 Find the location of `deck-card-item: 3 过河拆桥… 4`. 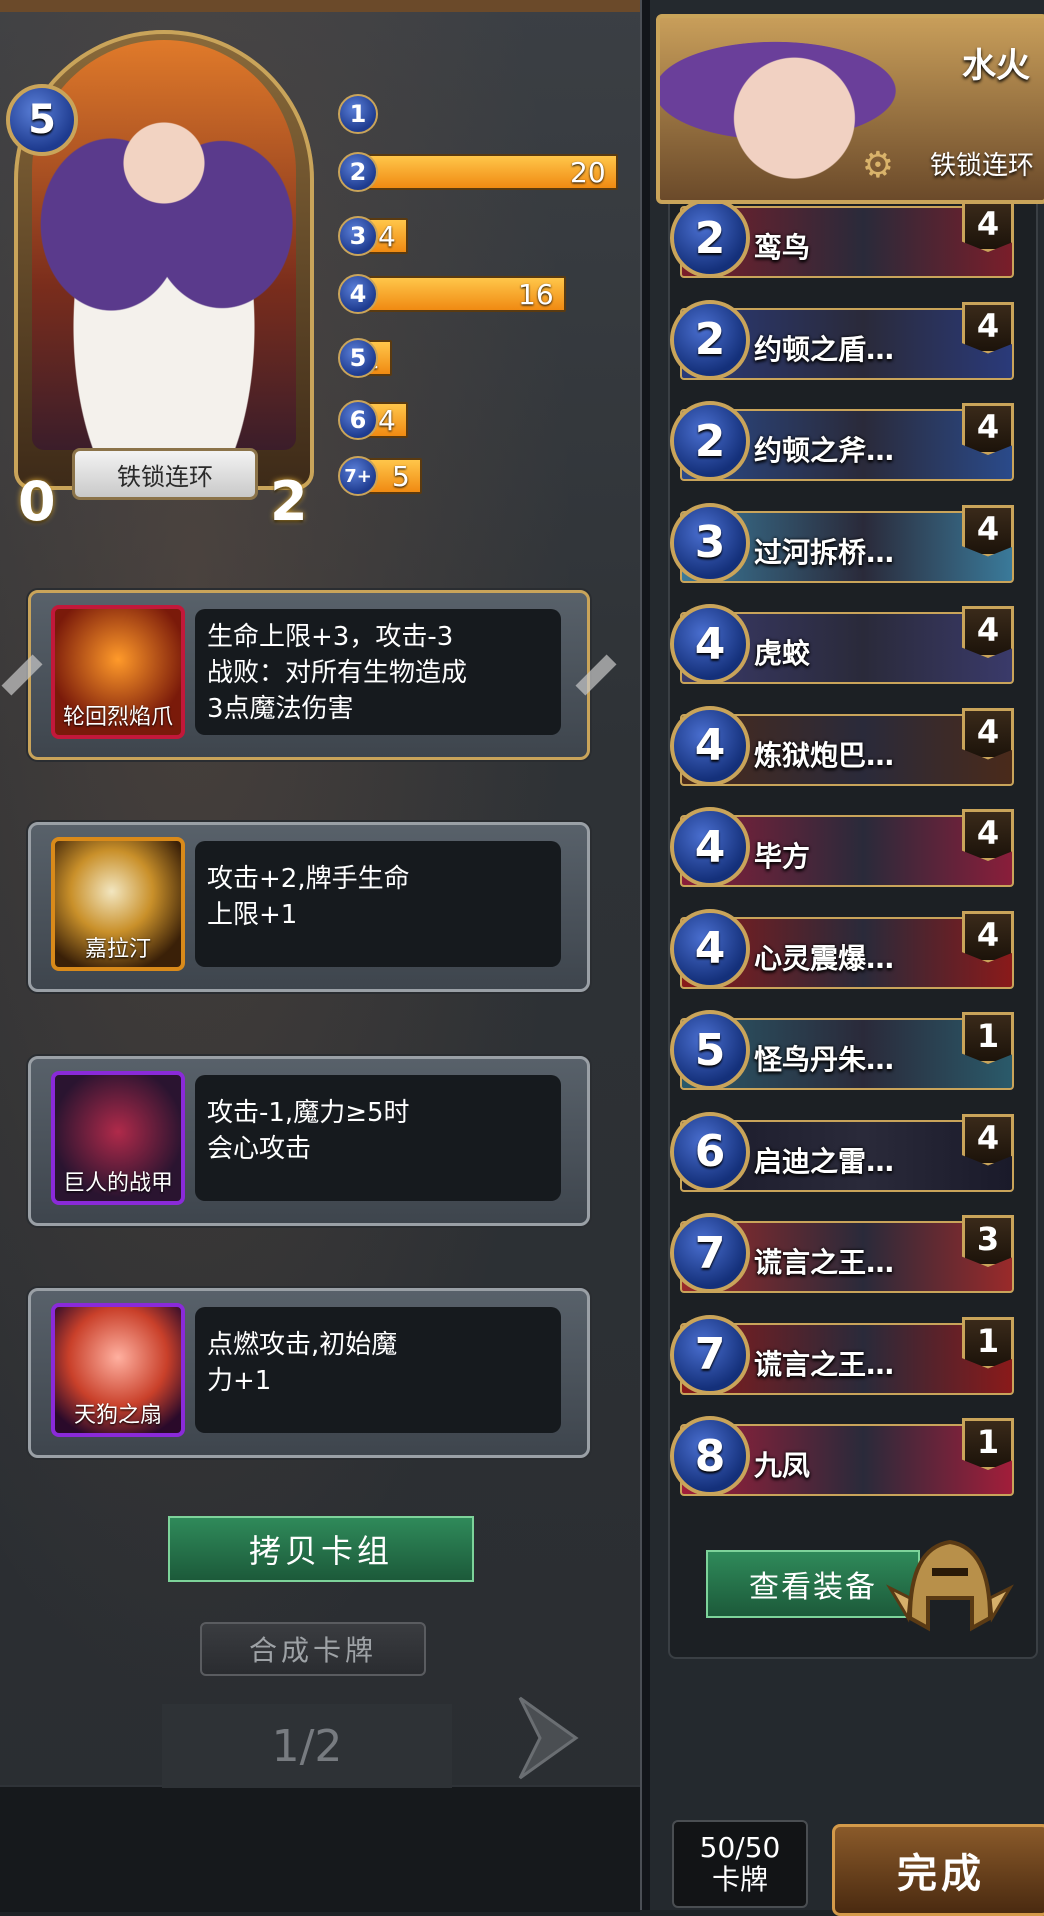

deck-card-item: 3 过河拆桥… 4 is located at coordinates (842, 543).